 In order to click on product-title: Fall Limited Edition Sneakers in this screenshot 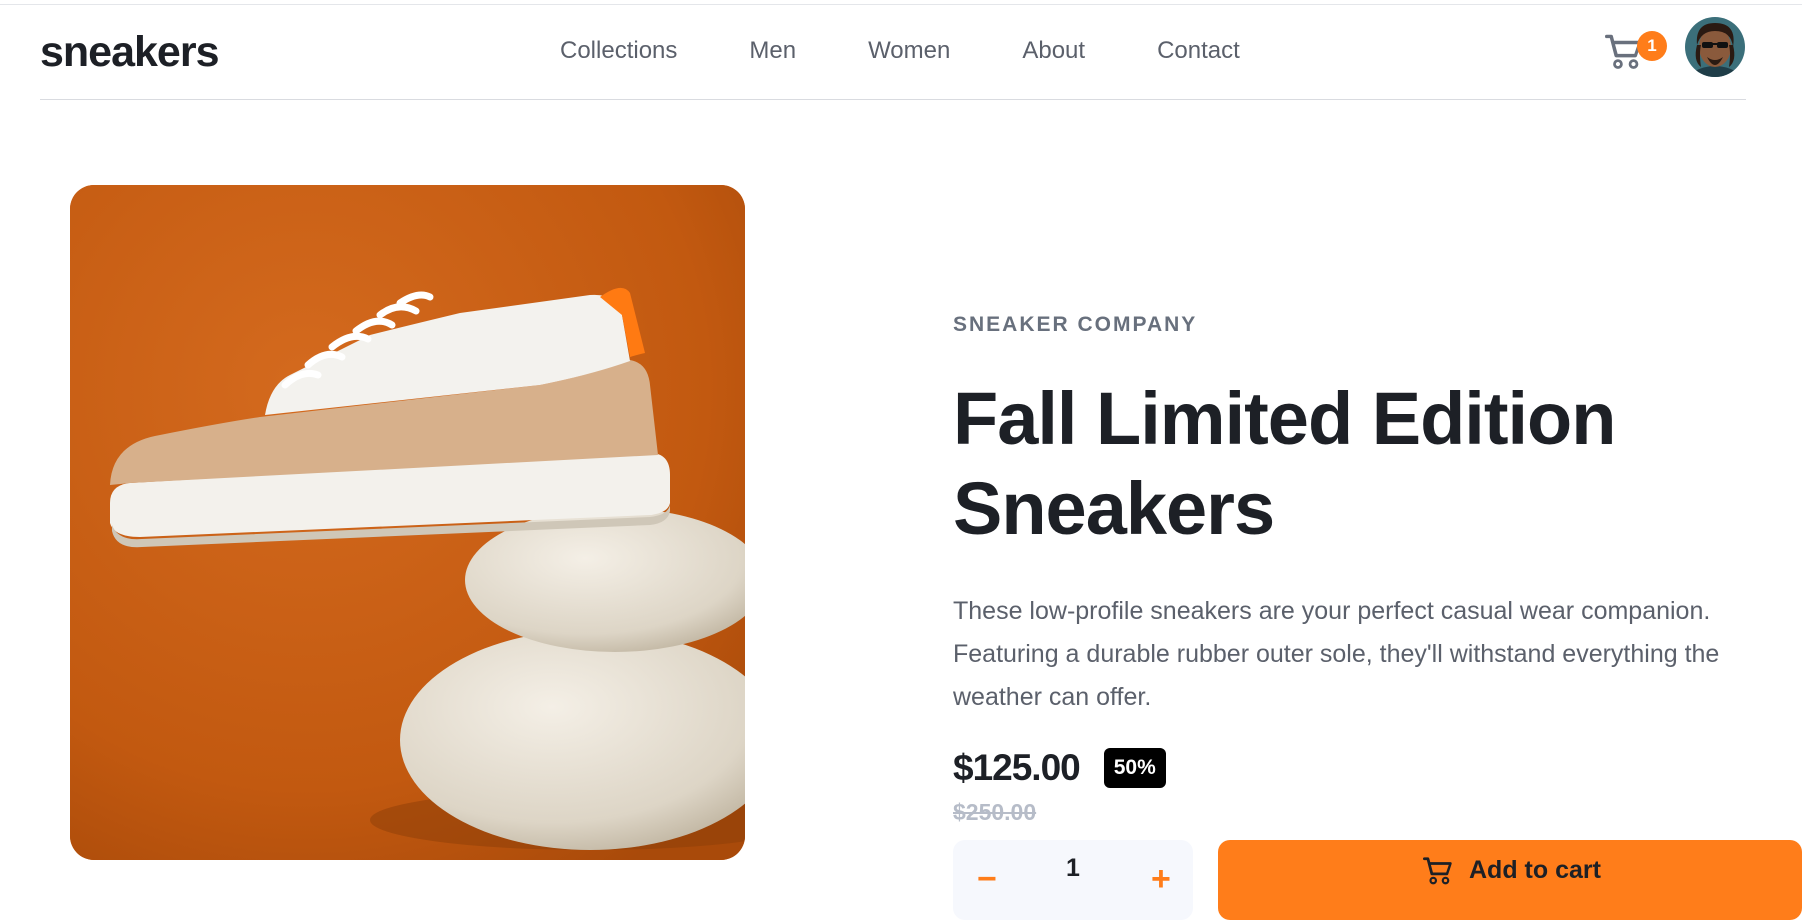, I will do `click(1284, 463)`.